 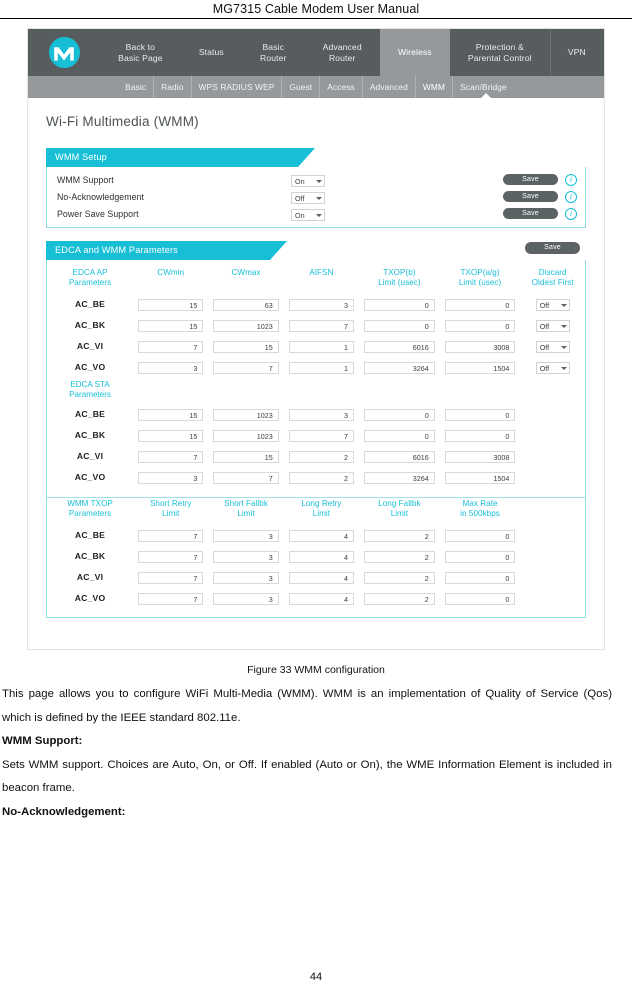 What do you see at coordinates (211, 52) in the screenshot?
I see `nav-item-status: Status` at bounding box center [211, 52].